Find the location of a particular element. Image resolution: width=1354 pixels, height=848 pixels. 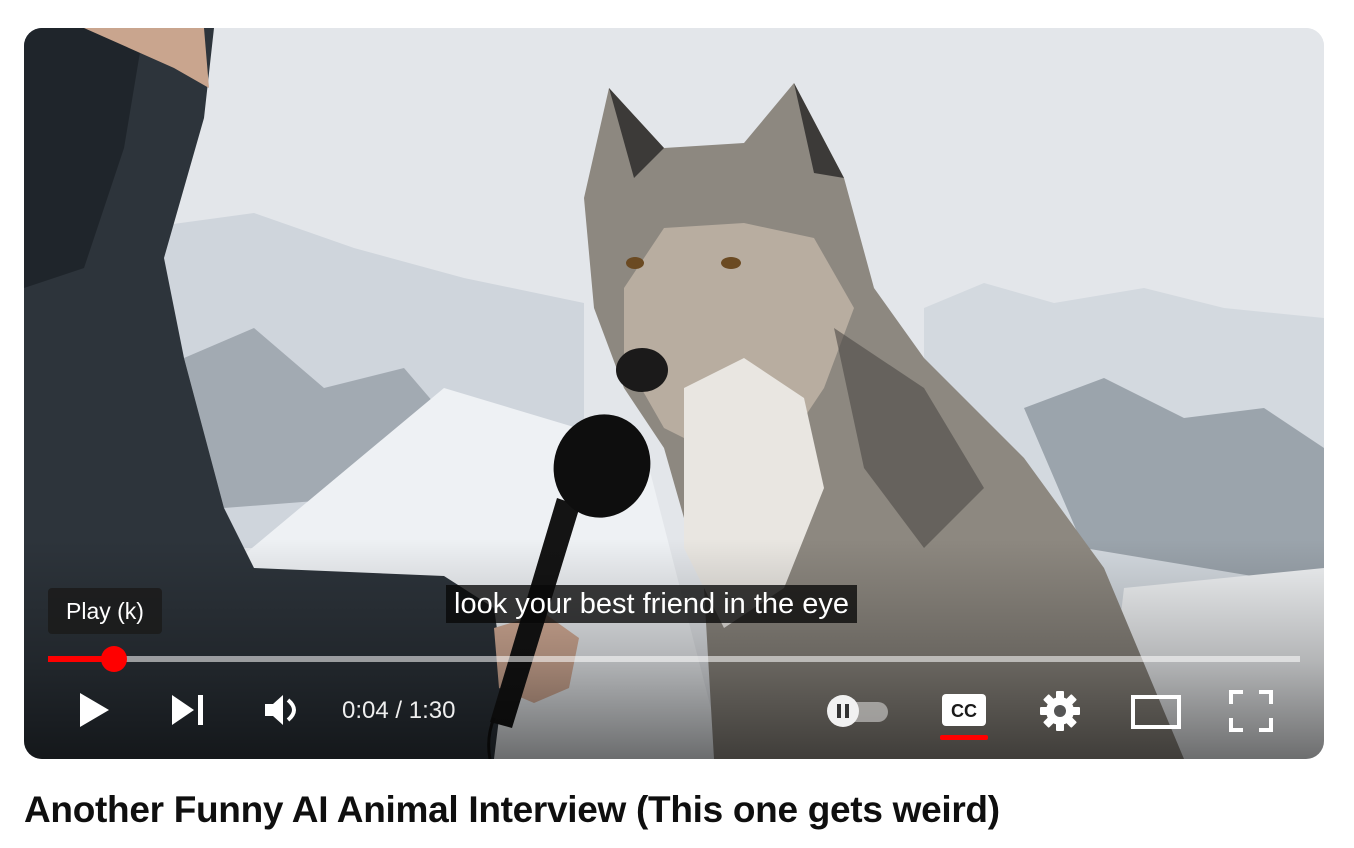

autoplay-toggle-icon is located at coordinates (857, 711).